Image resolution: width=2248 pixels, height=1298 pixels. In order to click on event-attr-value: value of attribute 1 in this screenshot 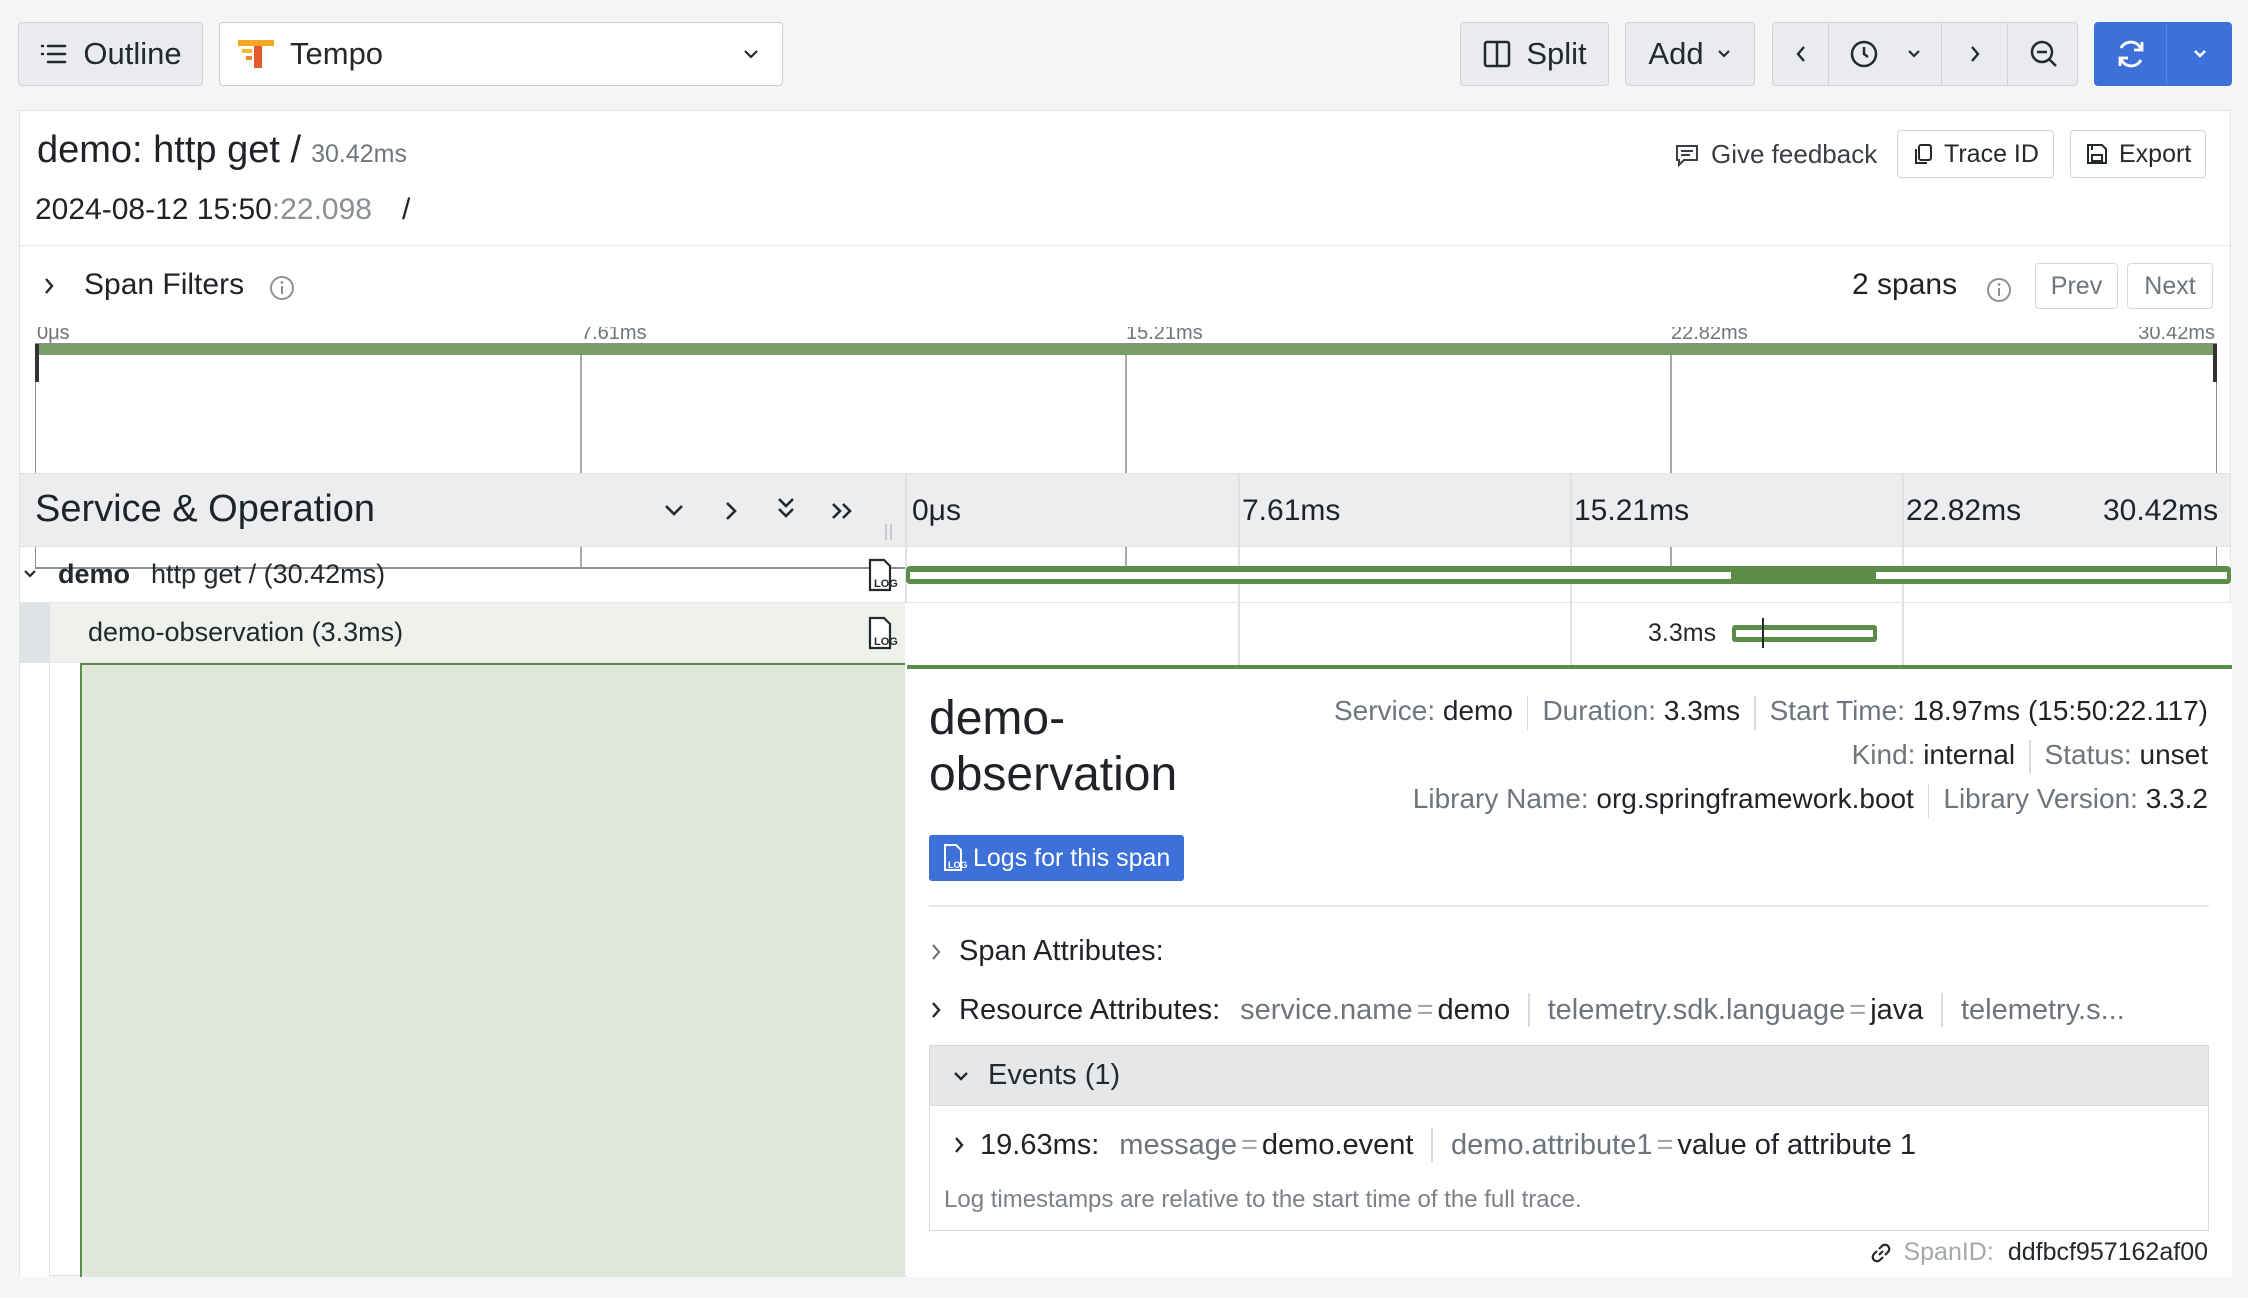, I will do `click(1797, 1144)`.